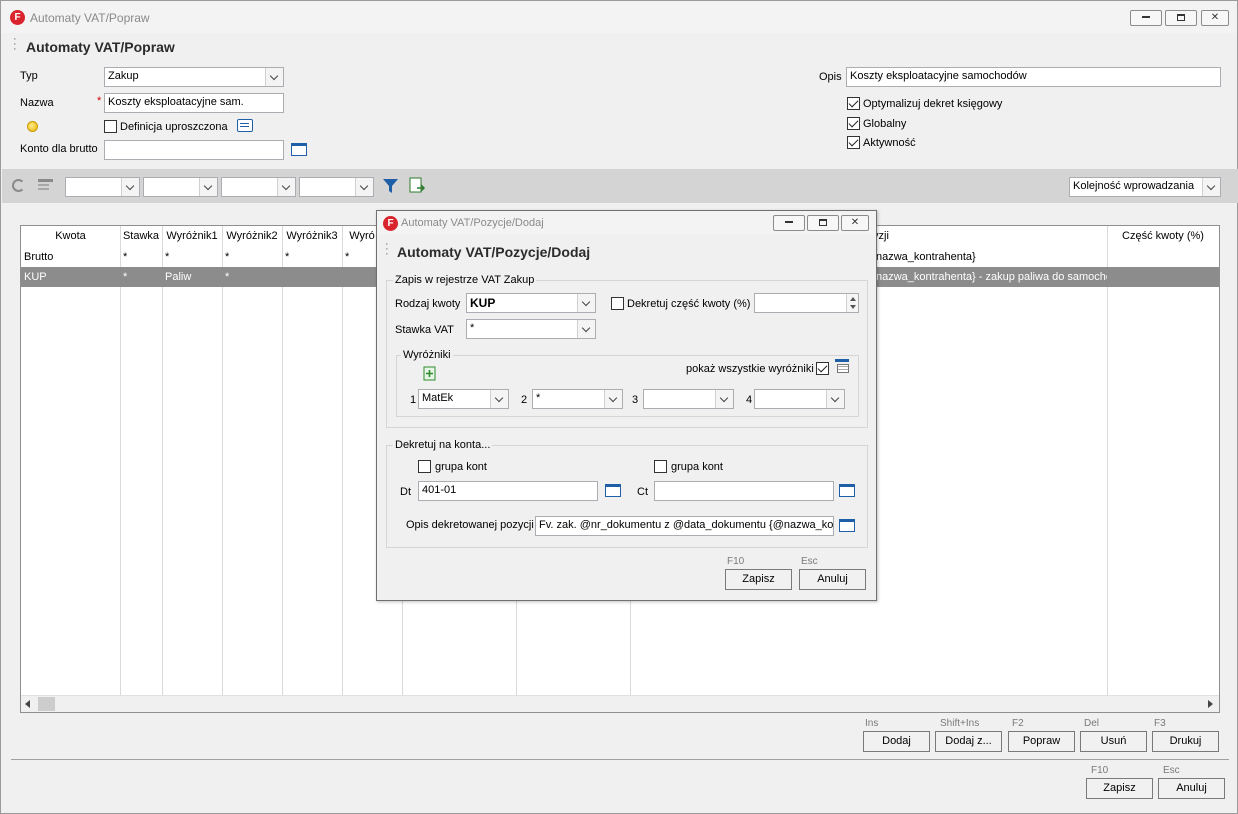 Image resolution: width=1238 pixels, height=814 pixels. I want to click on spinner-arrows-icon, so click(852, 303).